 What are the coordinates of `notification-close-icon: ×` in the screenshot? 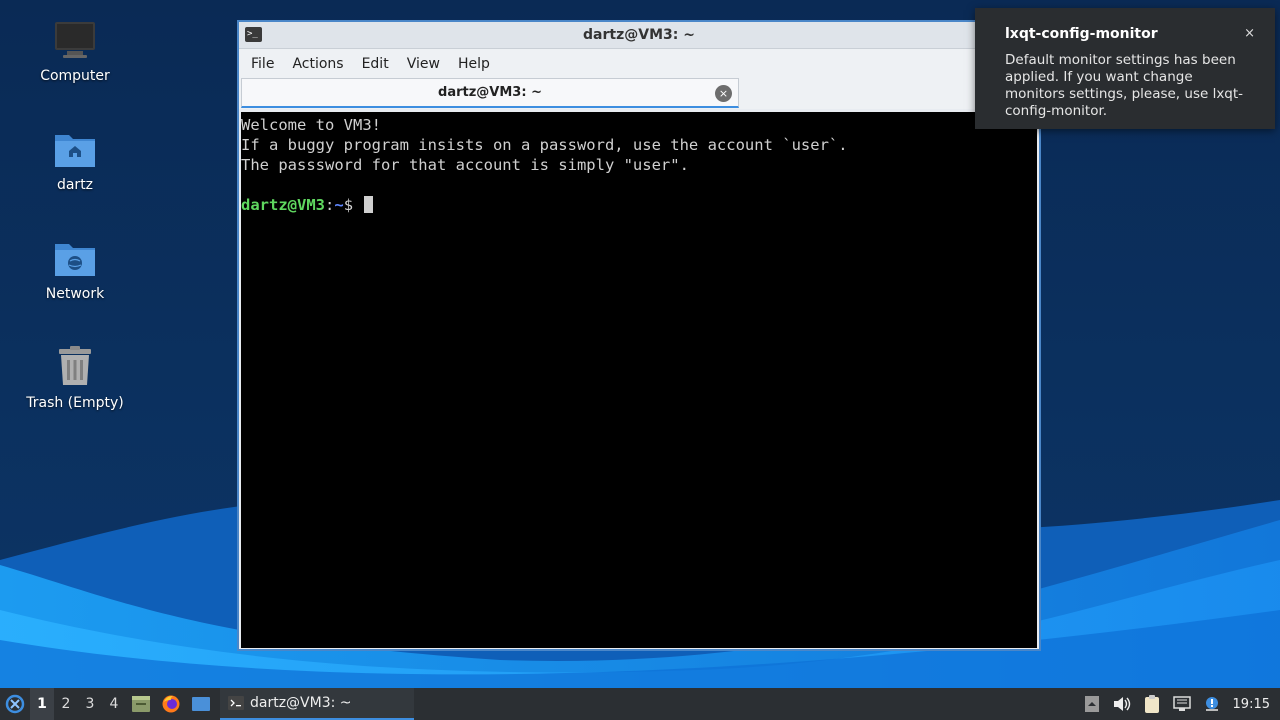 It's located at (1249, 33).